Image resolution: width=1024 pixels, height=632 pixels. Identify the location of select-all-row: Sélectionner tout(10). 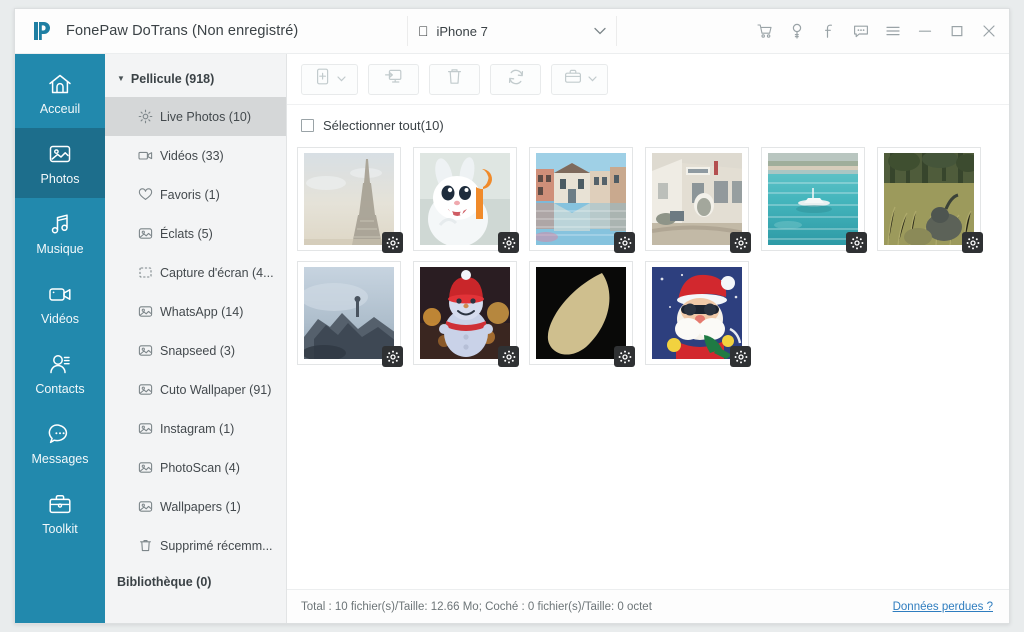
(648, 125).